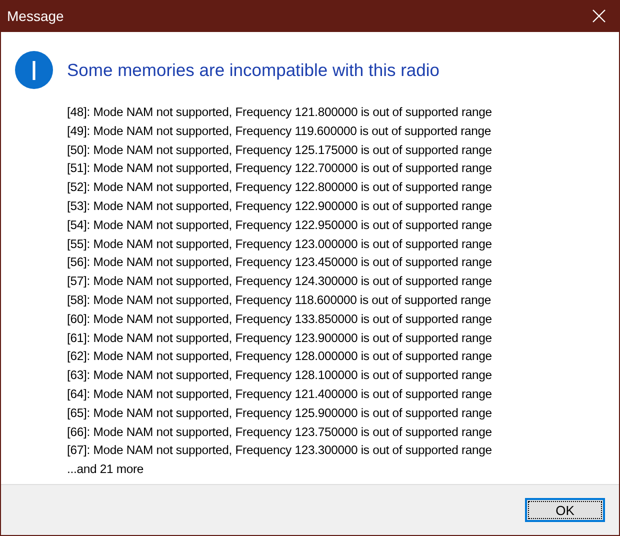  What do you see at coordinates (253, 70) in the screenshot?
I see `message-heading: Some memories are incompatible with this radio` at bounding box center [253, 70].